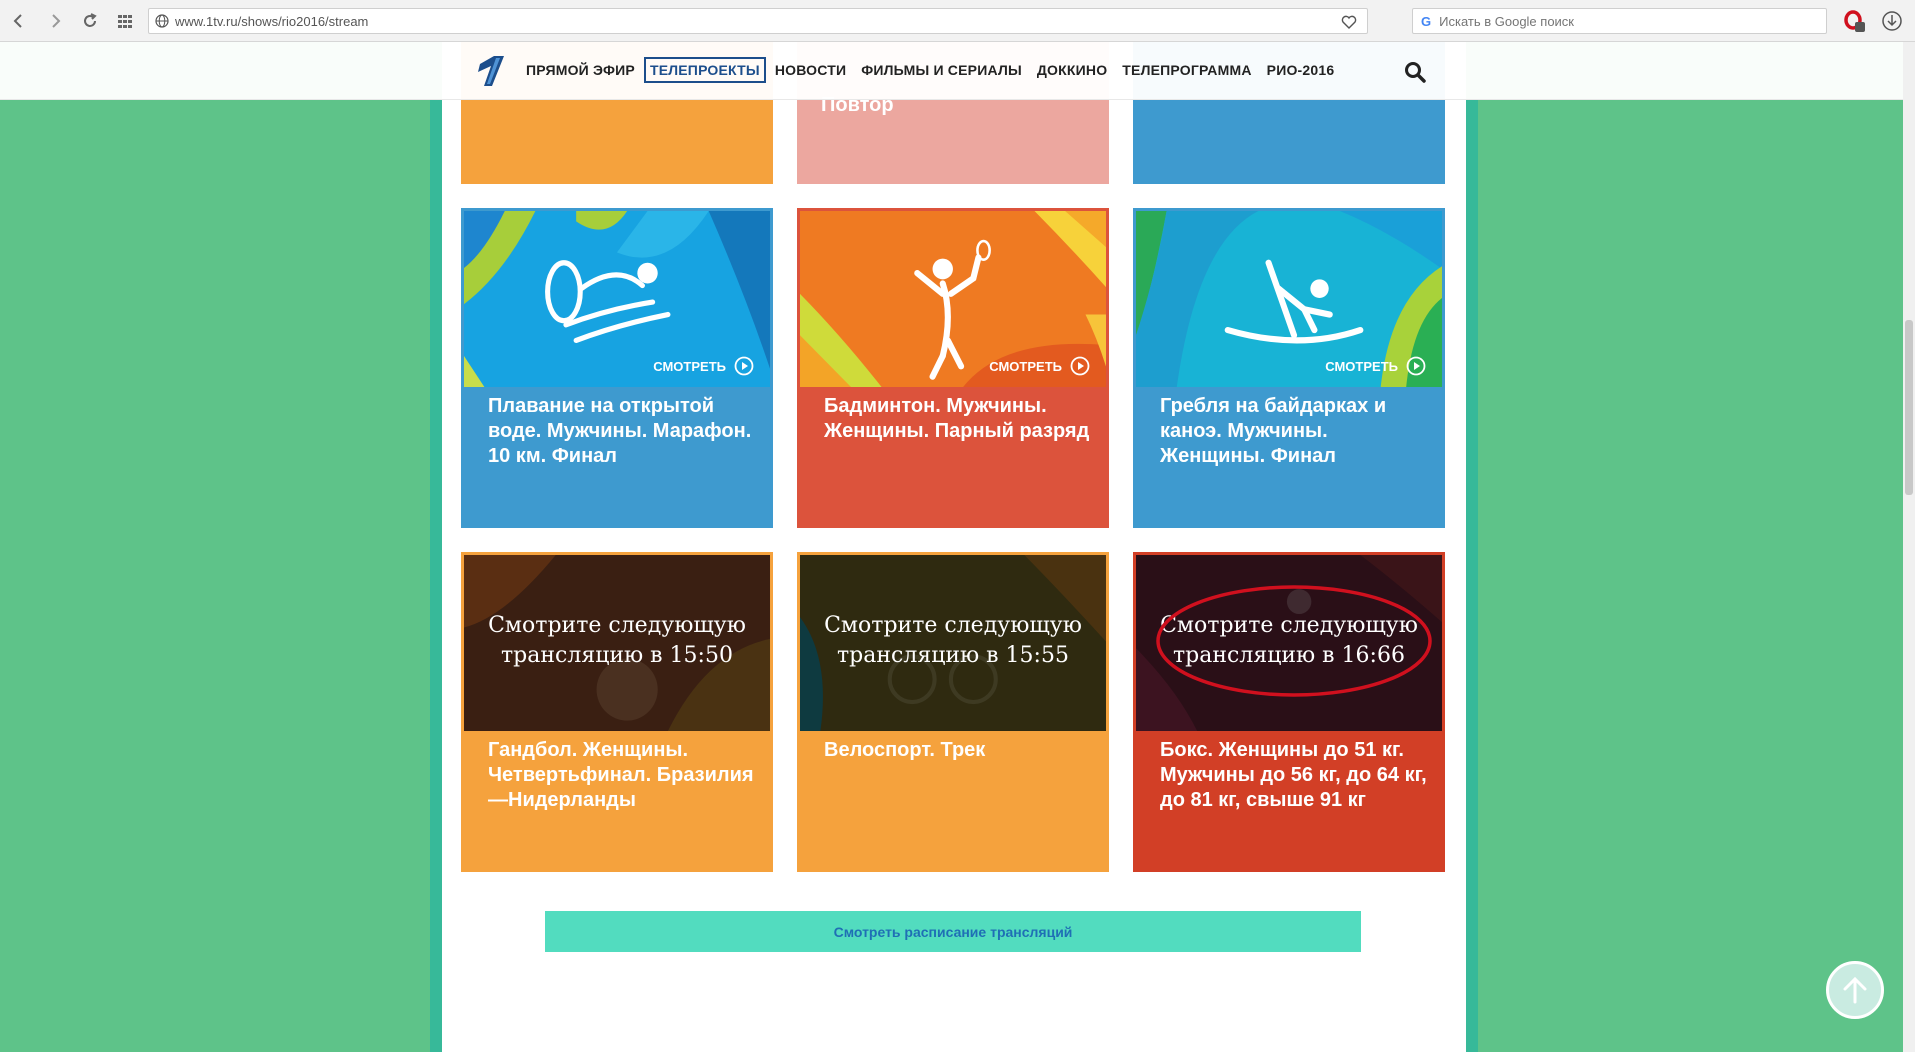  Describe the element at coordinates (617, 640) in the screenshot. I see `next-broadcast-text: Смотрите следующую трансляцию в 15:50` at that location.